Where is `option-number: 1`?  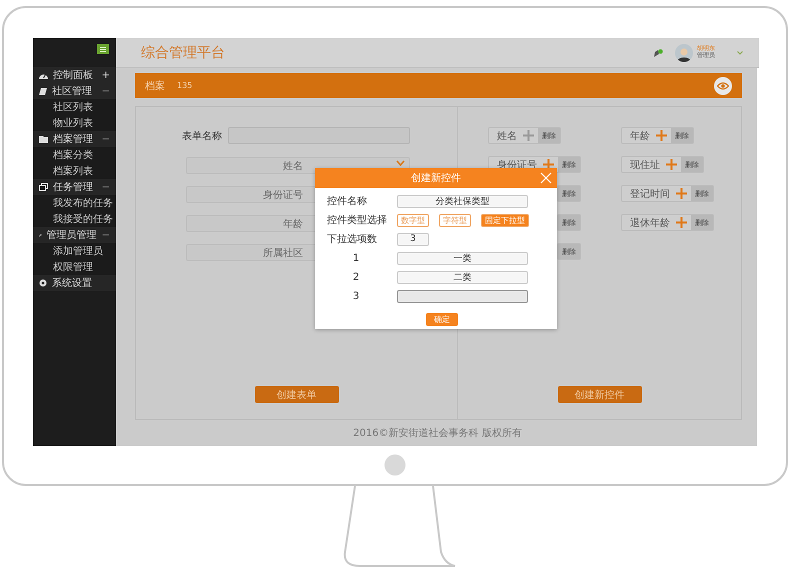 option-number: 1 is located at coordinates (356, 258).